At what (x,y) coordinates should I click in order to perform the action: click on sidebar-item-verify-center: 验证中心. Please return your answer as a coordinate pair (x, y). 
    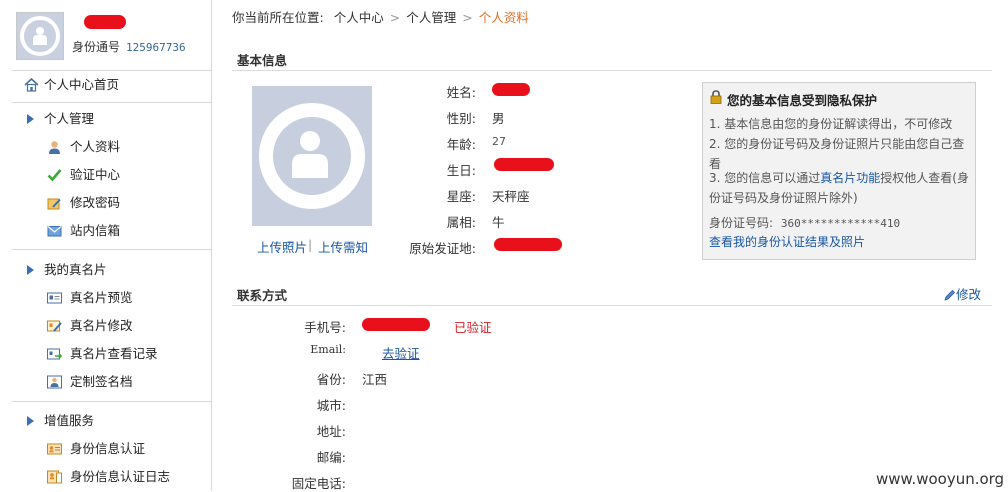
    Looking at the image, I should click on (105, 175).